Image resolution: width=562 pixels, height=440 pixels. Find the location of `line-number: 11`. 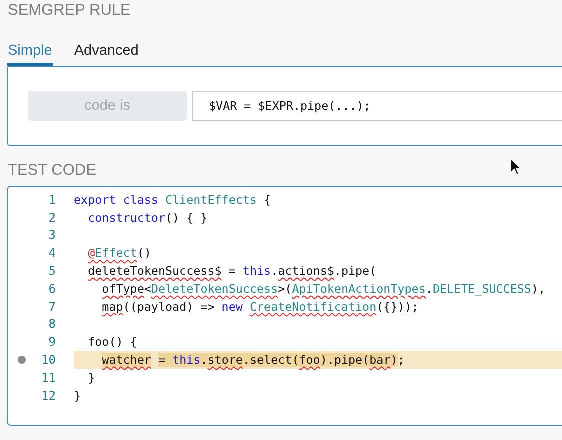

line-number: 11 is located at coordinates (49, 377).